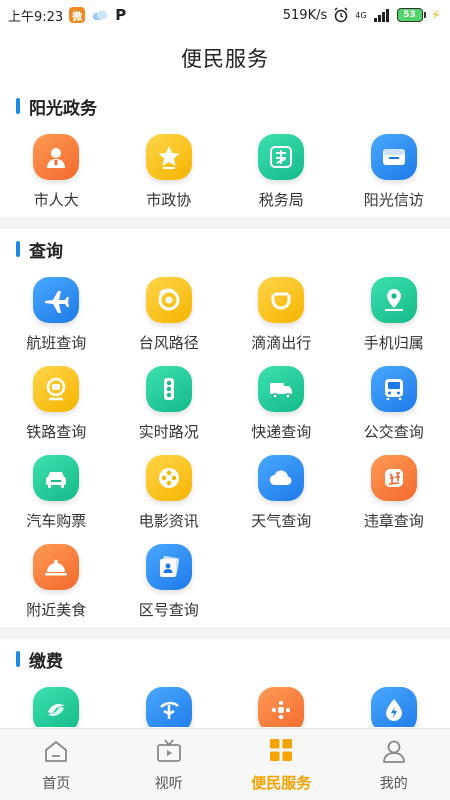  I want to click on service-car-ticket: 汽车购票, so click(56, 491).